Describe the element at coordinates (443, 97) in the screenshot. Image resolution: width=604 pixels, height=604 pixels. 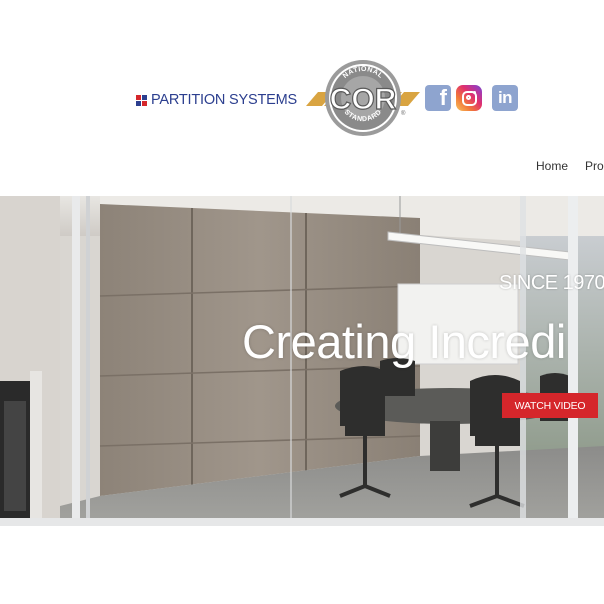
I see `facebook-glyph: f` at that location.